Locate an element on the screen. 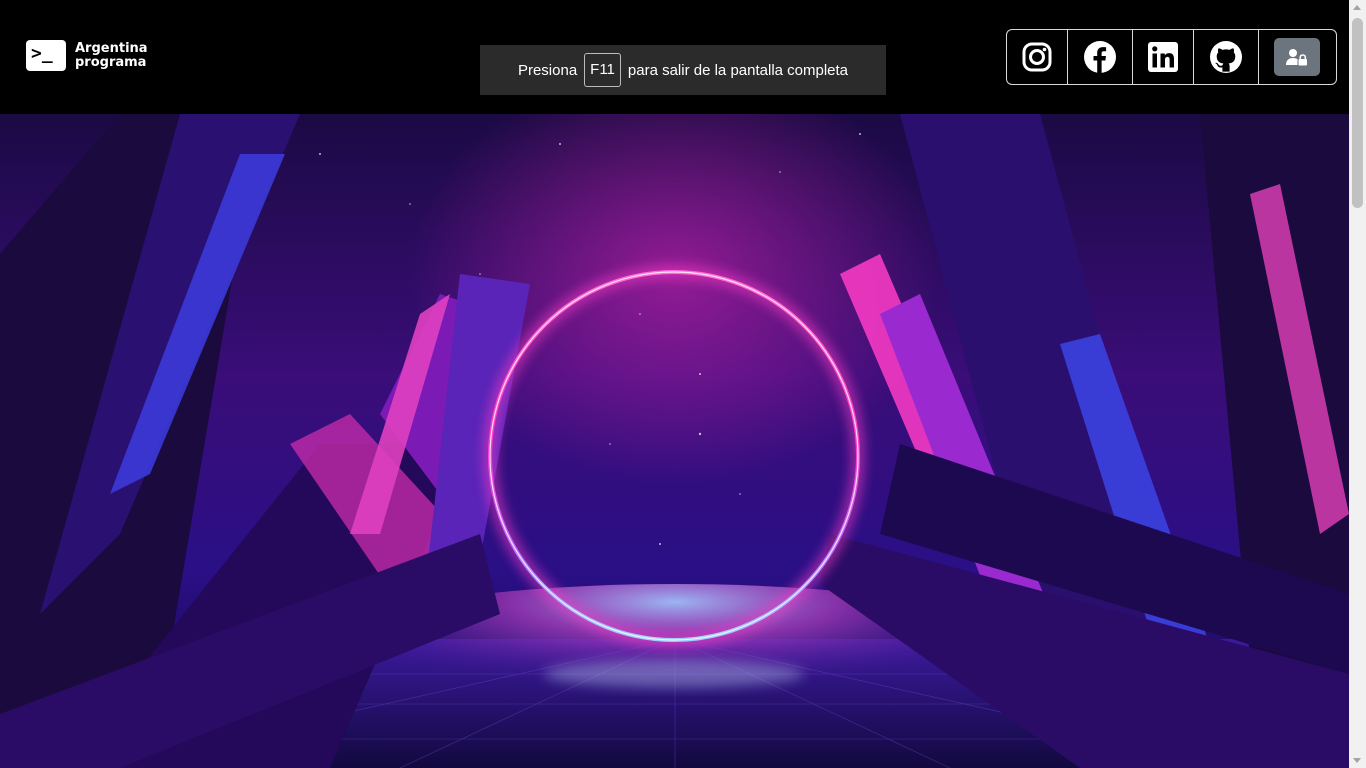 This screenshot has width=1366, height=768. facebook-button is located at coordinates (1100, 57).